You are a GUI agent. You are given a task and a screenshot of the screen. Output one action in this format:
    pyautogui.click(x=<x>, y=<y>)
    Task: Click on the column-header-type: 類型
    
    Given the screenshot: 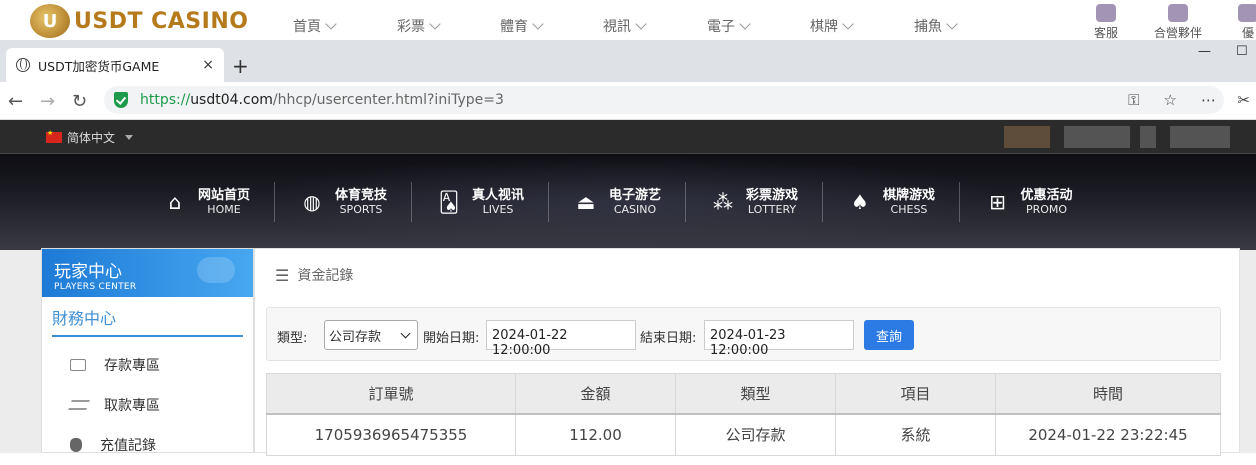 What is the action you would take?
    pyautogui.click(x=755, y=394)
    